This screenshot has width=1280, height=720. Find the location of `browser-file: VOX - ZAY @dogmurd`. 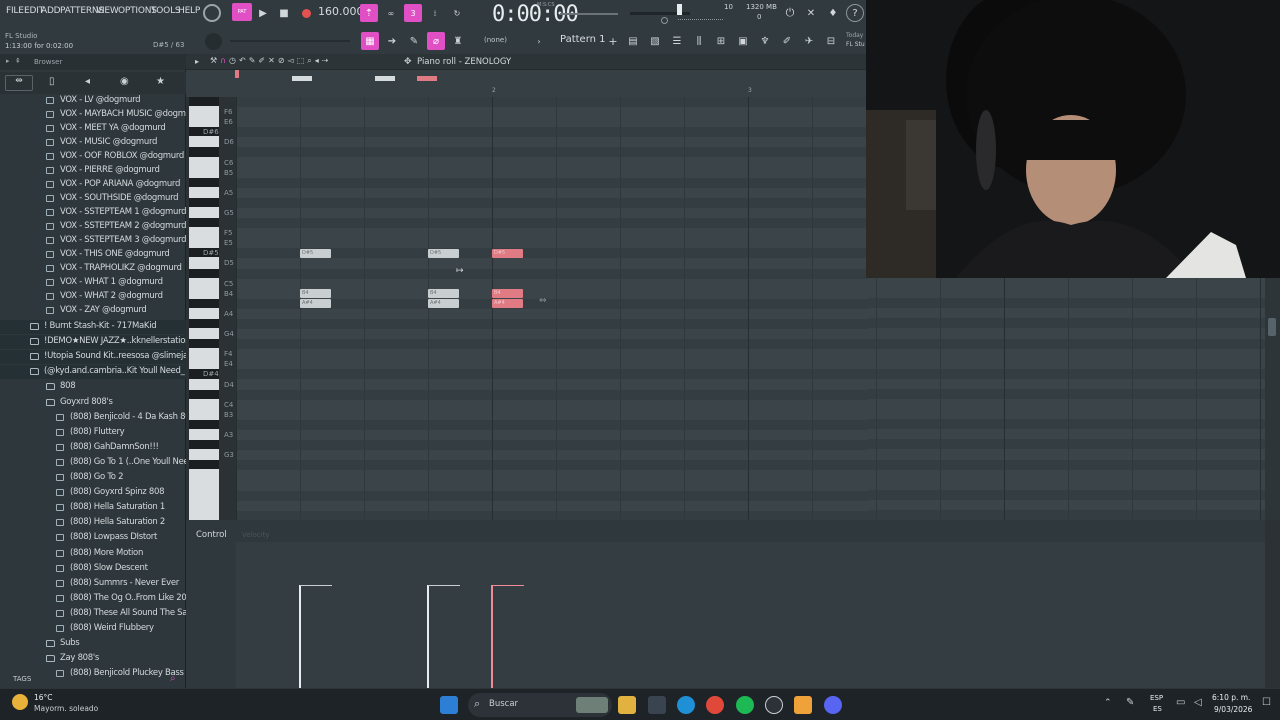

browser-file: VOX - ZAY @dogmurd is located at coordinates (93, 311).